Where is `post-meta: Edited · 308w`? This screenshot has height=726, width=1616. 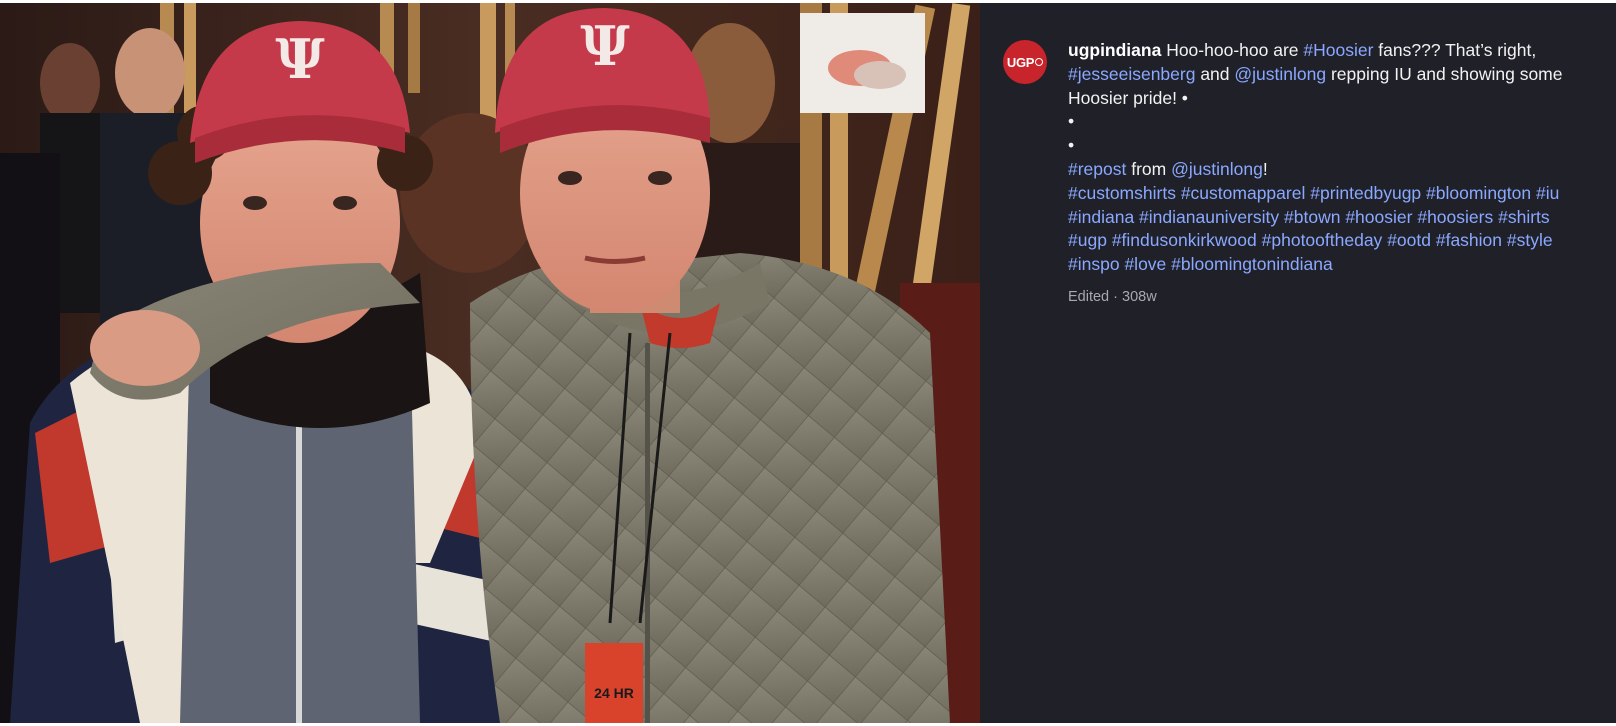
post-meta: Edited · 308w is located at coordinates (1112, 297).